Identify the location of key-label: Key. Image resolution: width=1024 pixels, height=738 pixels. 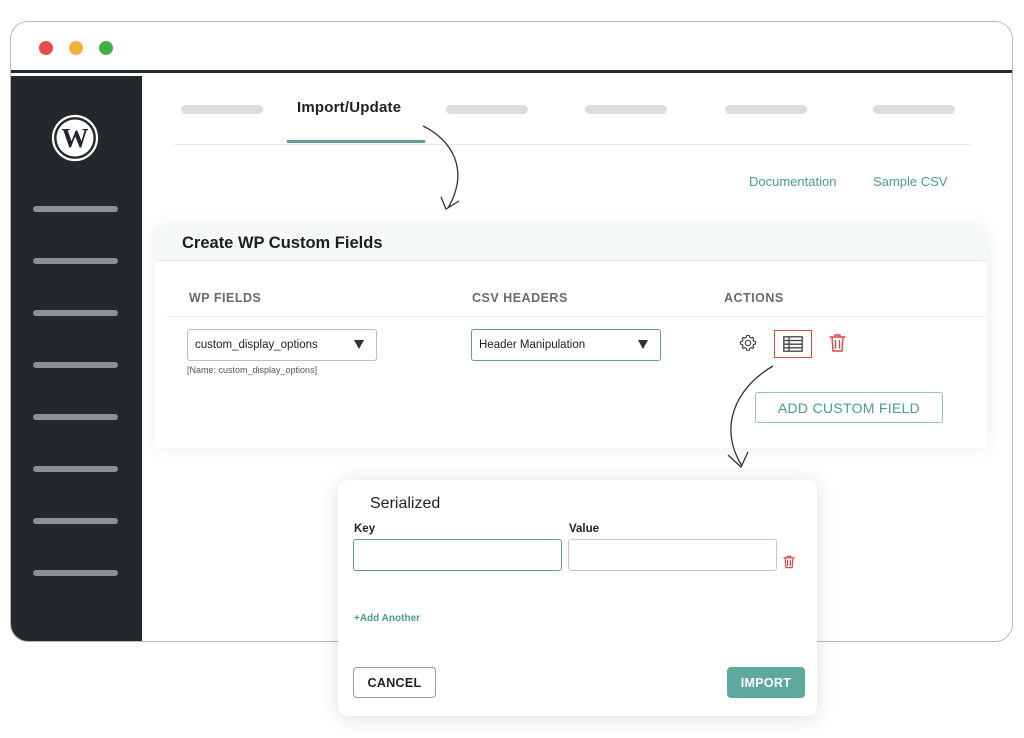
(365, 529).